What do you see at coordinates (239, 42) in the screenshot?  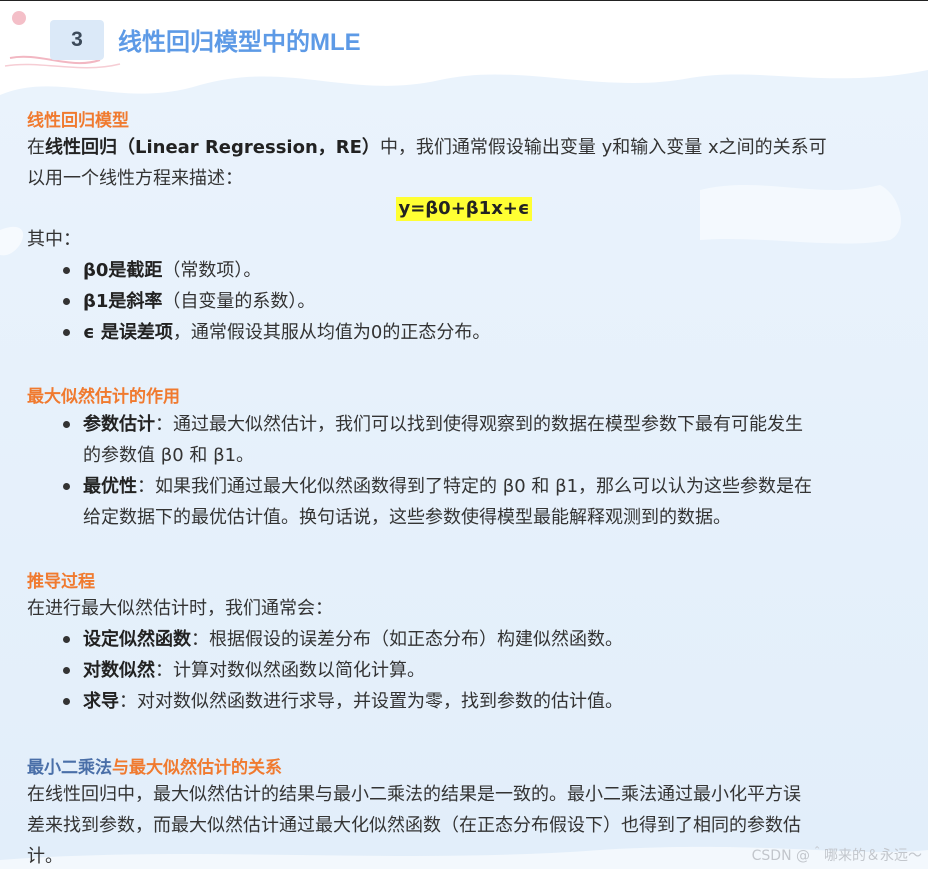 I see `section-heading: 线性回归模型中的MLE` at bounding box center [239, 42].